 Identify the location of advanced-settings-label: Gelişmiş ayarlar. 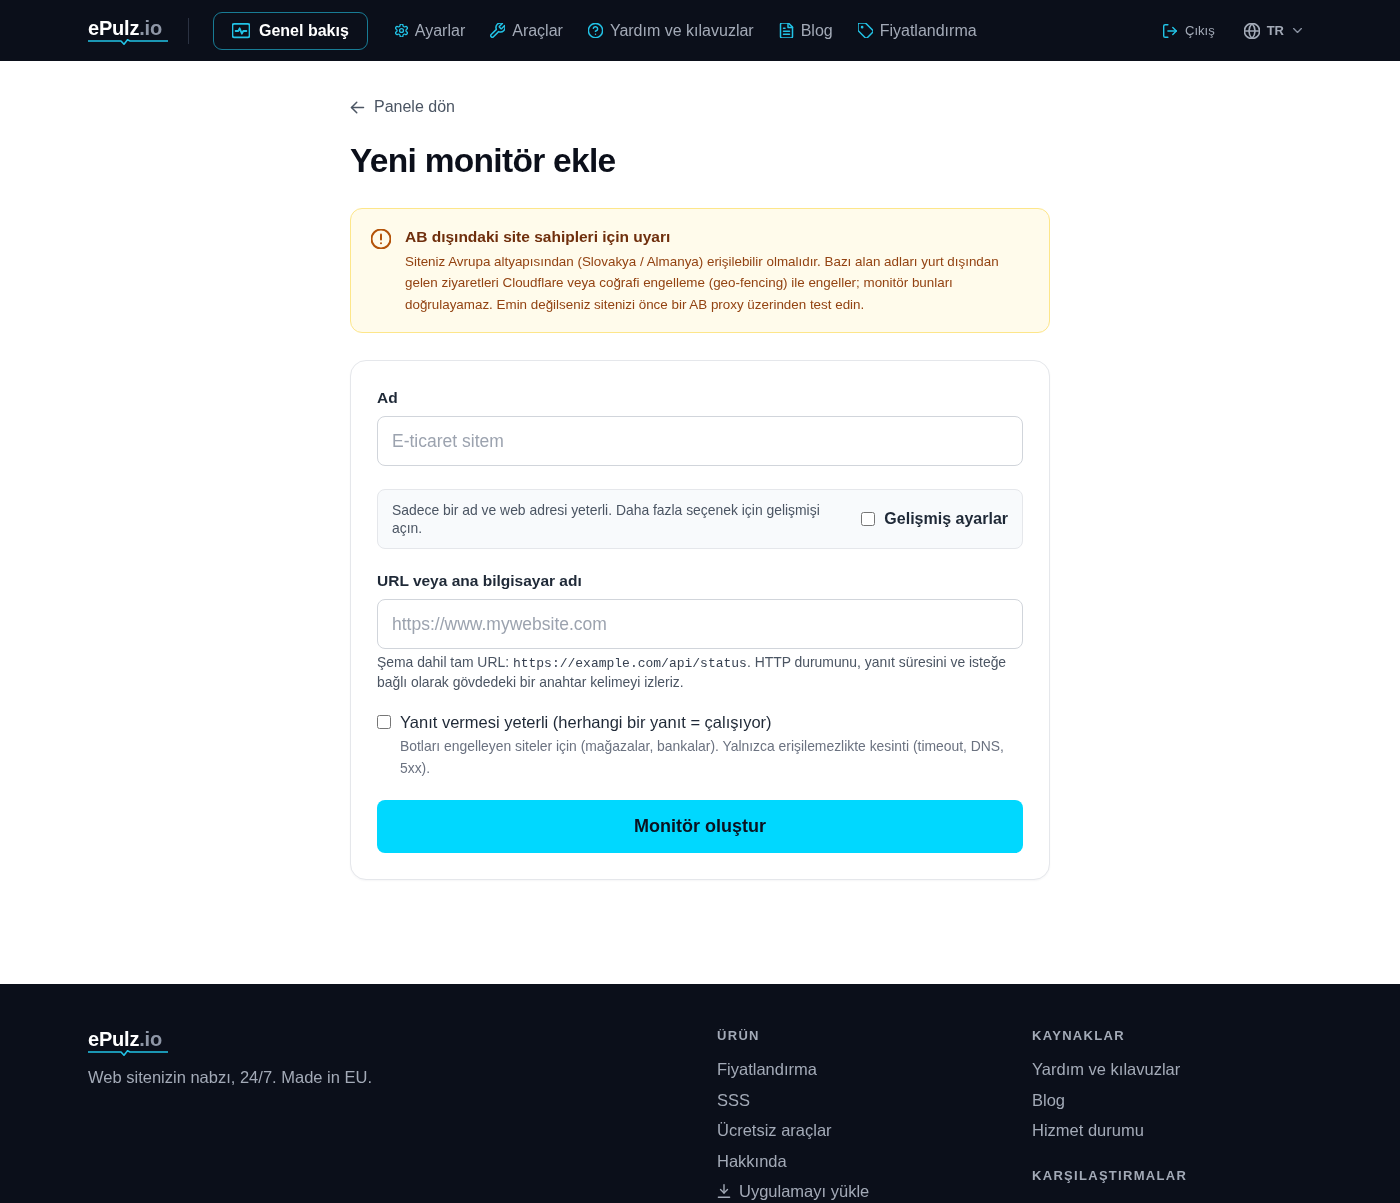
(946, 519).